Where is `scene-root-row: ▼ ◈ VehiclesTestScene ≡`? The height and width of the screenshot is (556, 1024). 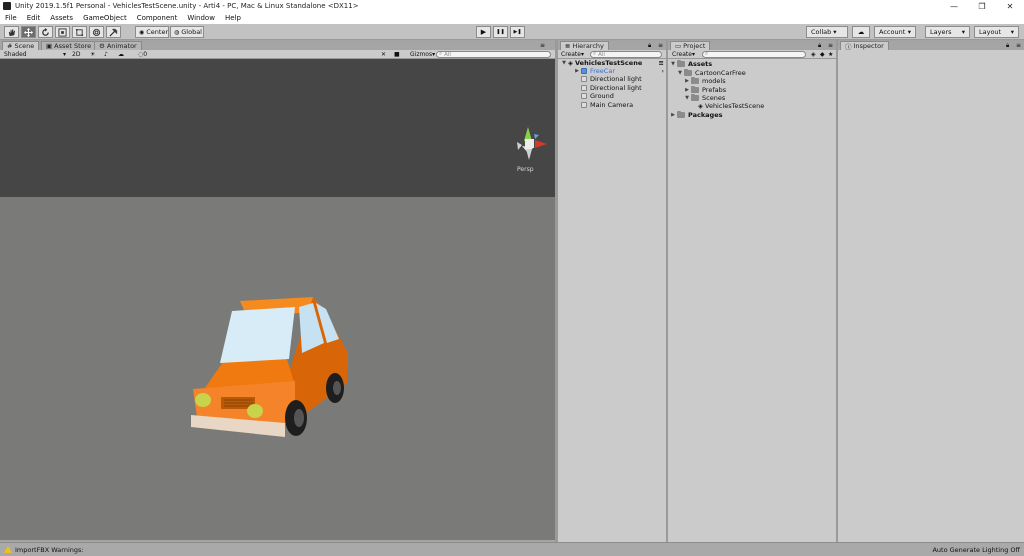 scene-root-row: ▼ ◈ VehiclesTestScene ≡ is located at coordinates (612, 63).